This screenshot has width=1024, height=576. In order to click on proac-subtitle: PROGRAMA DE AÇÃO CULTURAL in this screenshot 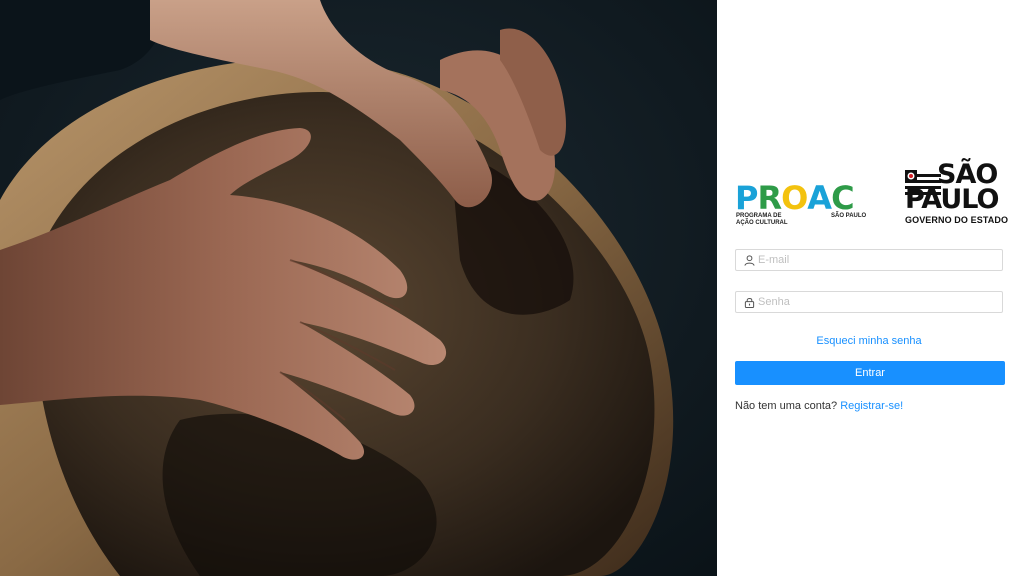, I will do `click(771, 220)`.